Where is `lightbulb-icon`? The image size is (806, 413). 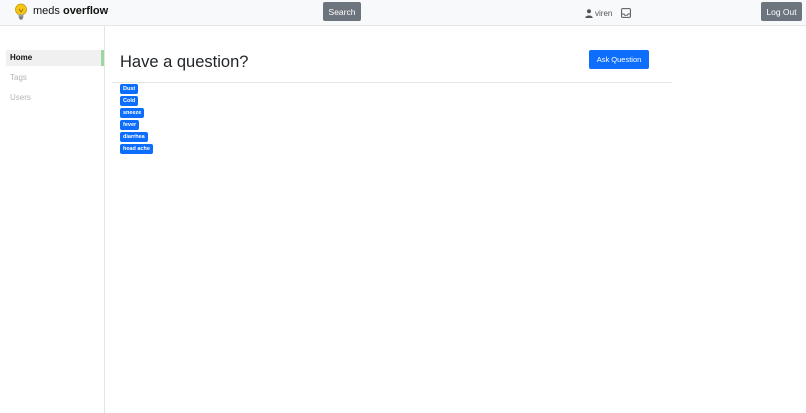
lightbulb-icon is located at coordinates (21, 12).